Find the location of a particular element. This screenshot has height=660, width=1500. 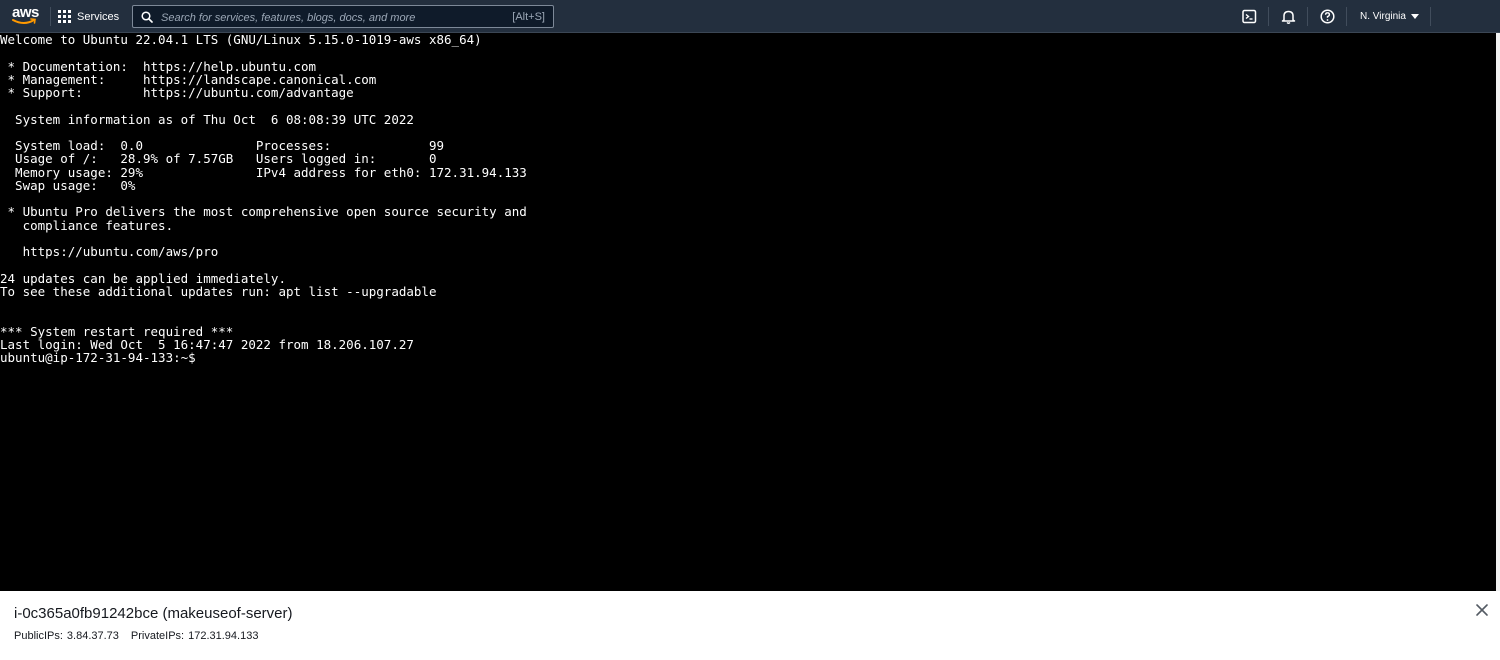

terminal-line: 24 updates can be applied immediately. is located at coordinates (143, 278).